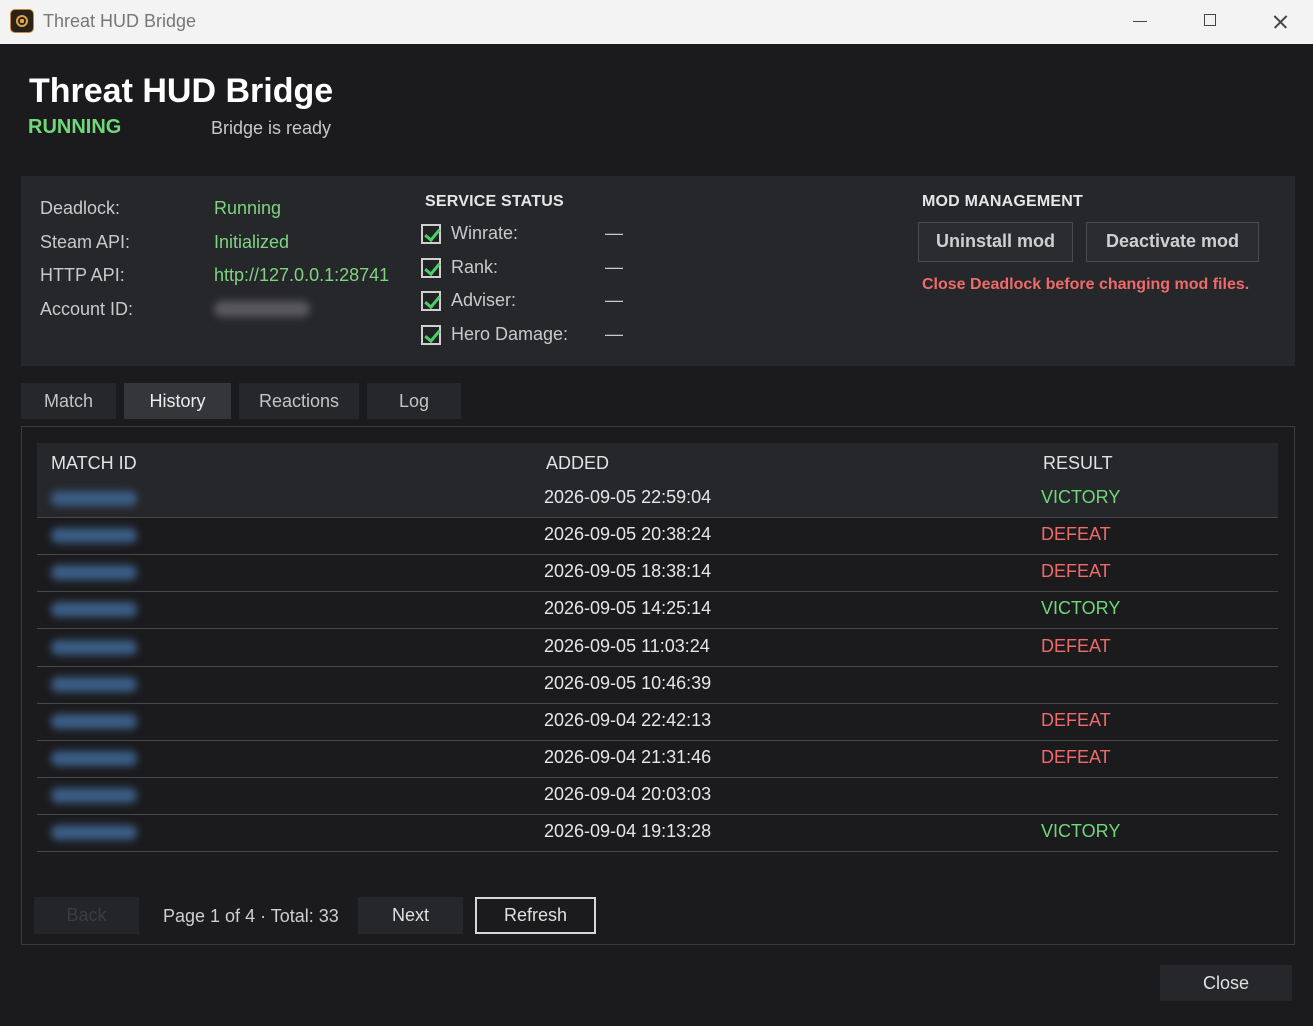 This screenshot has height=1026, width=1313. Describe the element at coordinates (510, 334) in the screenshot. I see `service-label: Hero Damage:` at that location.